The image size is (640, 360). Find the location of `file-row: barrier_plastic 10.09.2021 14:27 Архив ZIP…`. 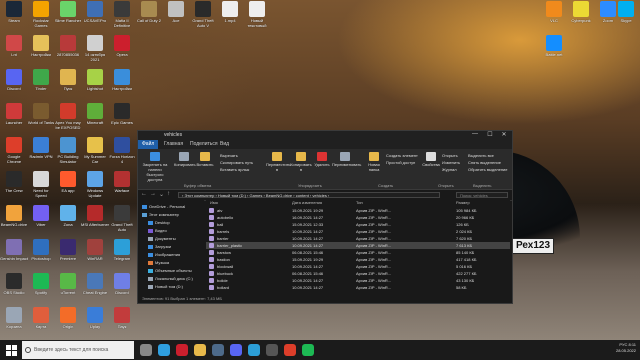

file-row: barrier_plastic 10.09.2021 14:27 Архив ZIP… is located at coordinates (358, 245).